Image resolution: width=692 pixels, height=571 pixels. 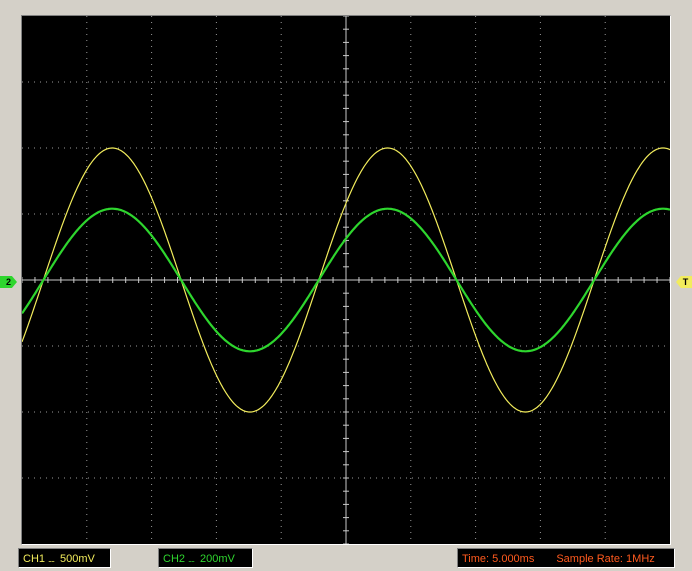 I want to click on timebase-status: Time: 5.000ms Sample Rate: 1MHz, so click(x=566, y=558).